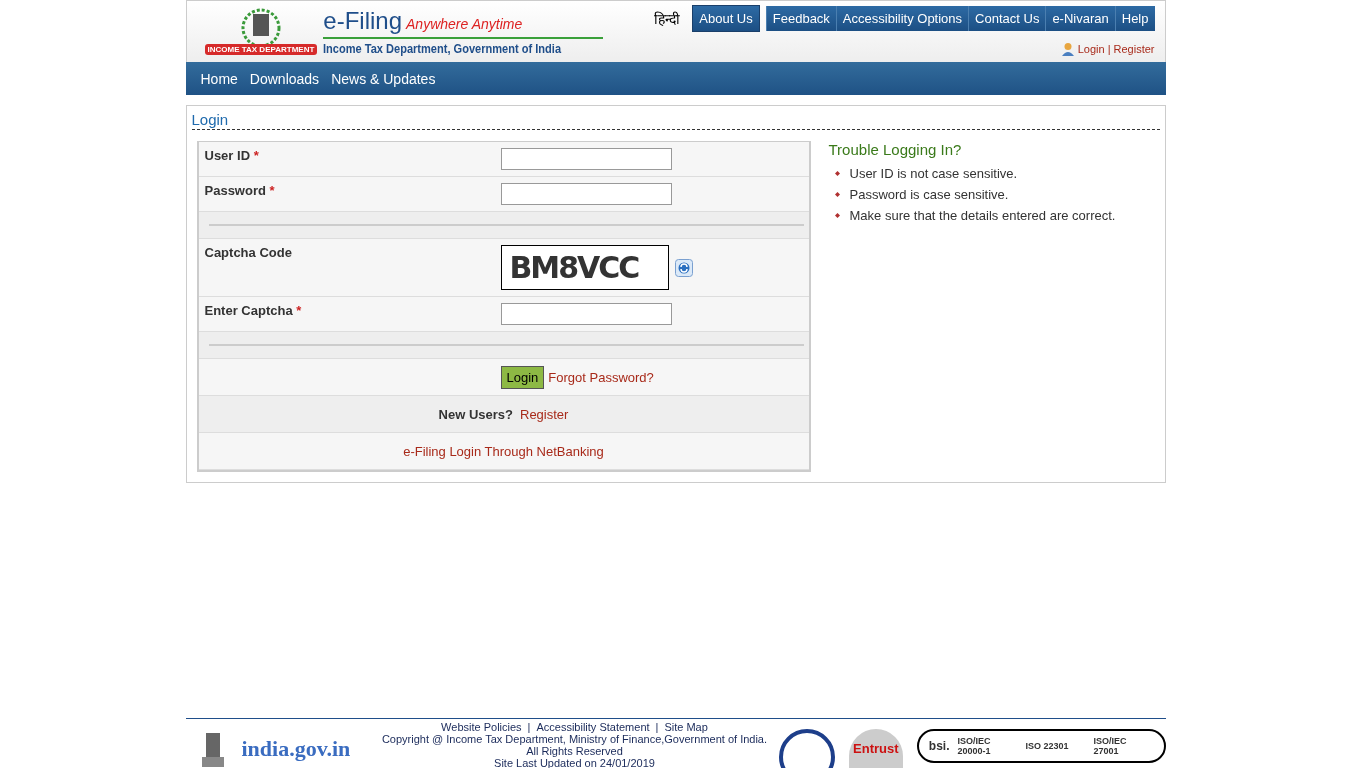 The image size is (1366, 768). What do you see at coordinates (362, 21) in the screenshot?
I see `site-title: e-Filing` at bounding box center [362, 21].